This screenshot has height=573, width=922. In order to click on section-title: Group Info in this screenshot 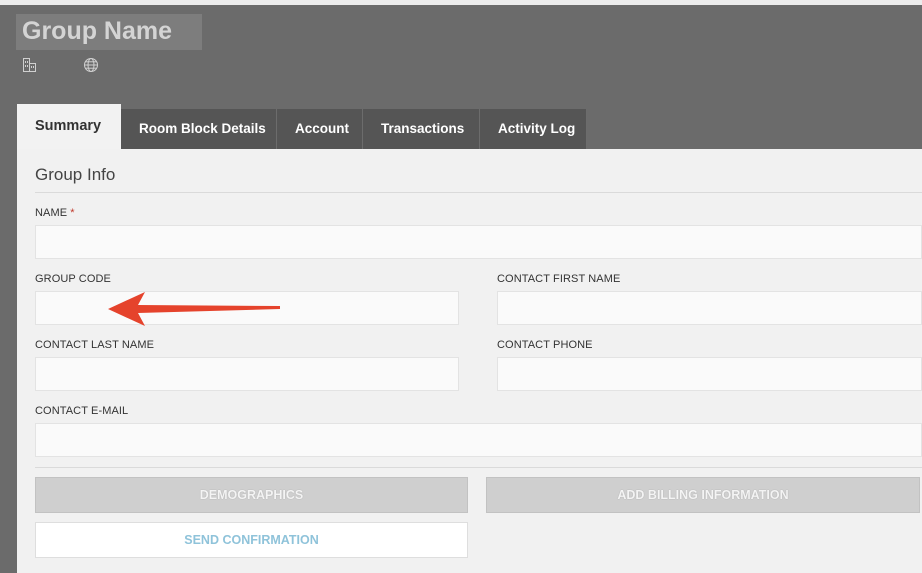, I will do `click(75, 174)`.